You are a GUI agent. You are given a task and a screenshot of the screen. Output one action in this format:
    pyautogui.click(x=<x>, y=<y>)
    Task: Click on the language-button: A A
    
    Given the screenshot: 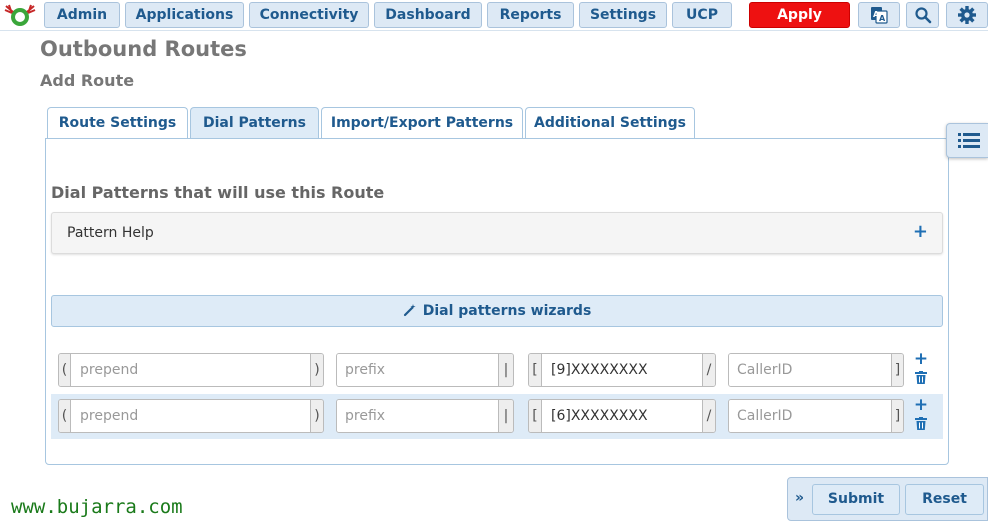 What is the action you would take?
    pyautogui.click(x=879, y=15)
    